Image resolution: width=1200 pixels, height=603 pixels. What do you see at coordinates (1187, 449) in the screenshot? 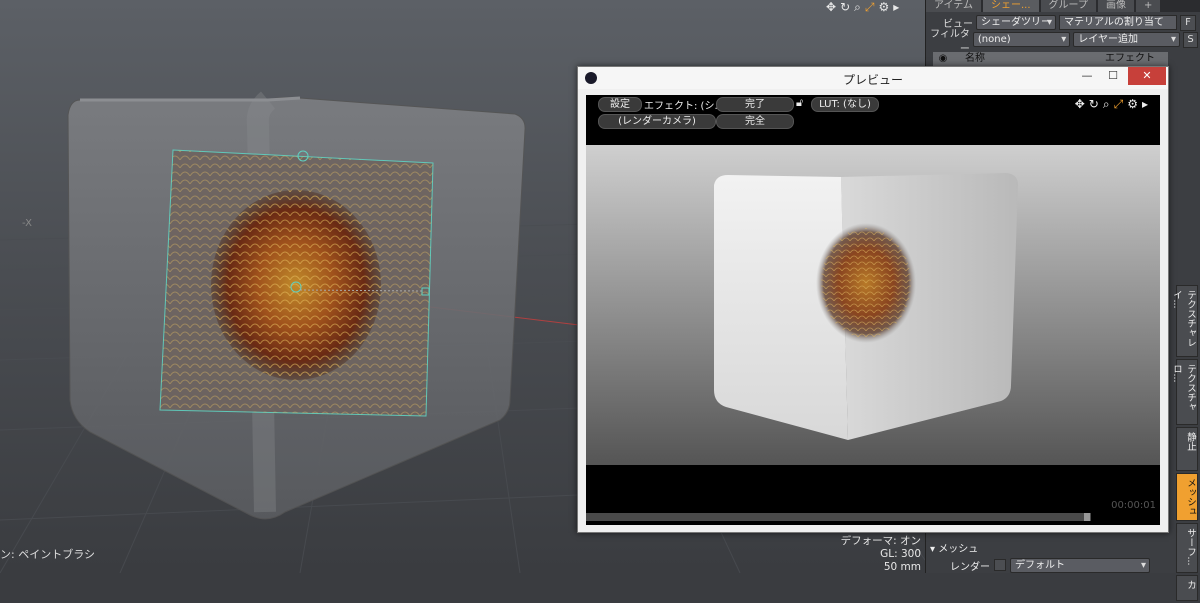
I see `vtab-still: 静止` at bounding box center [1187, 449].